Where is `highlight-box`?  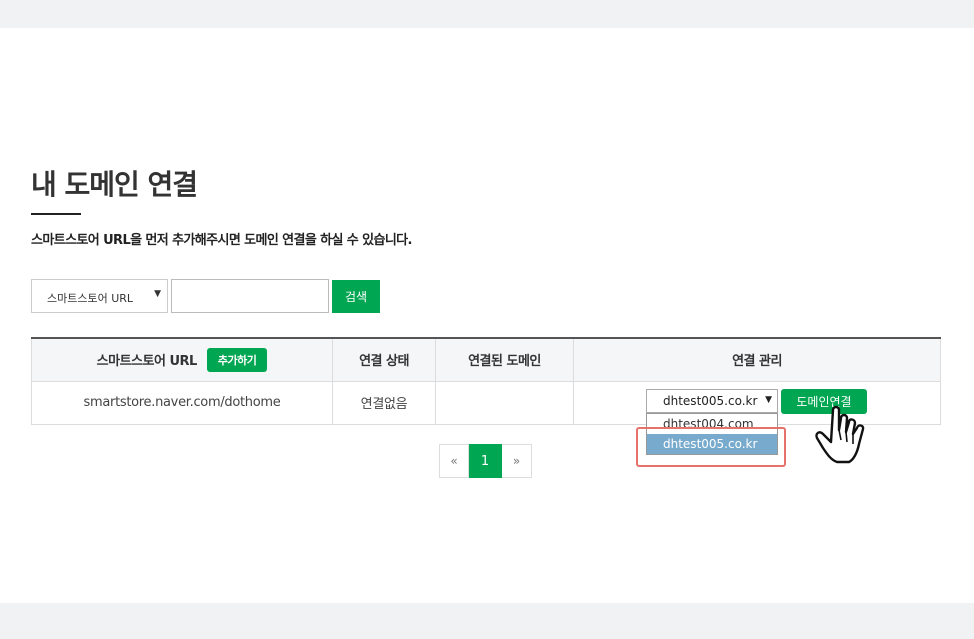
highlight-box is located at coordinates (711, 447).